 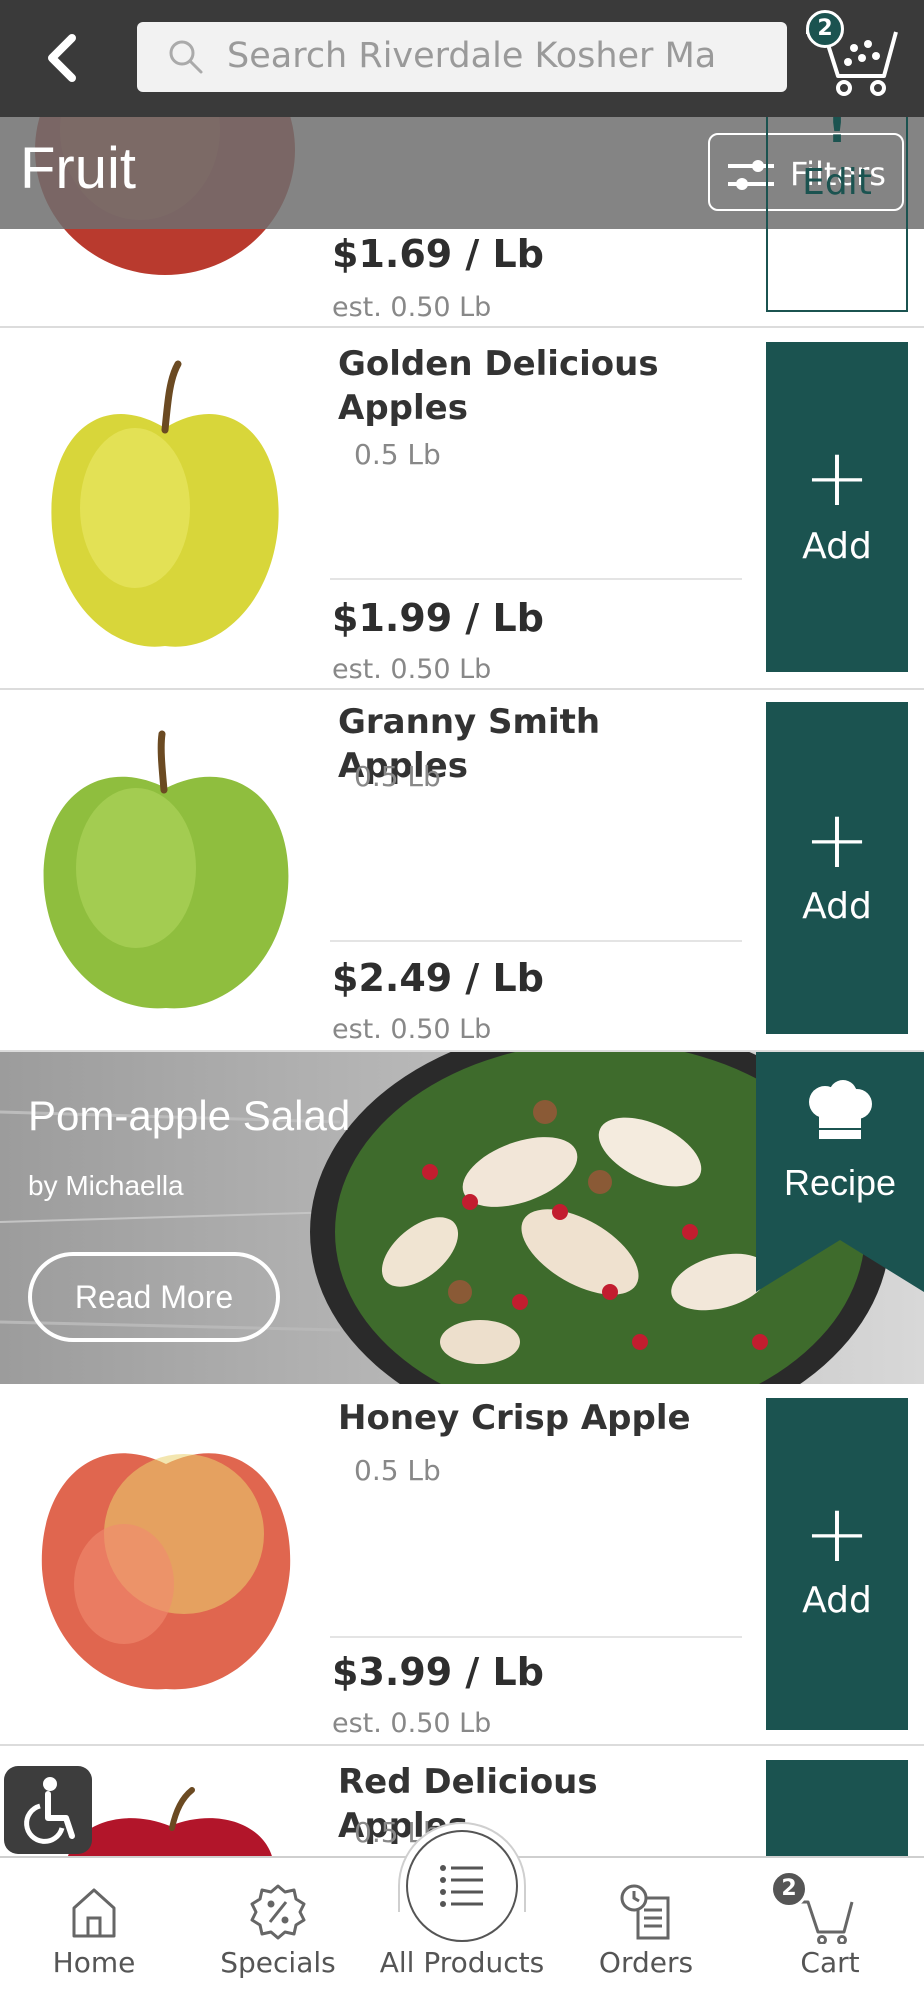 What do you see at coordinates (278, 1962) in the screenshot?
I see `nav-specials-label: Specials` at bounding box center [278, 1962].